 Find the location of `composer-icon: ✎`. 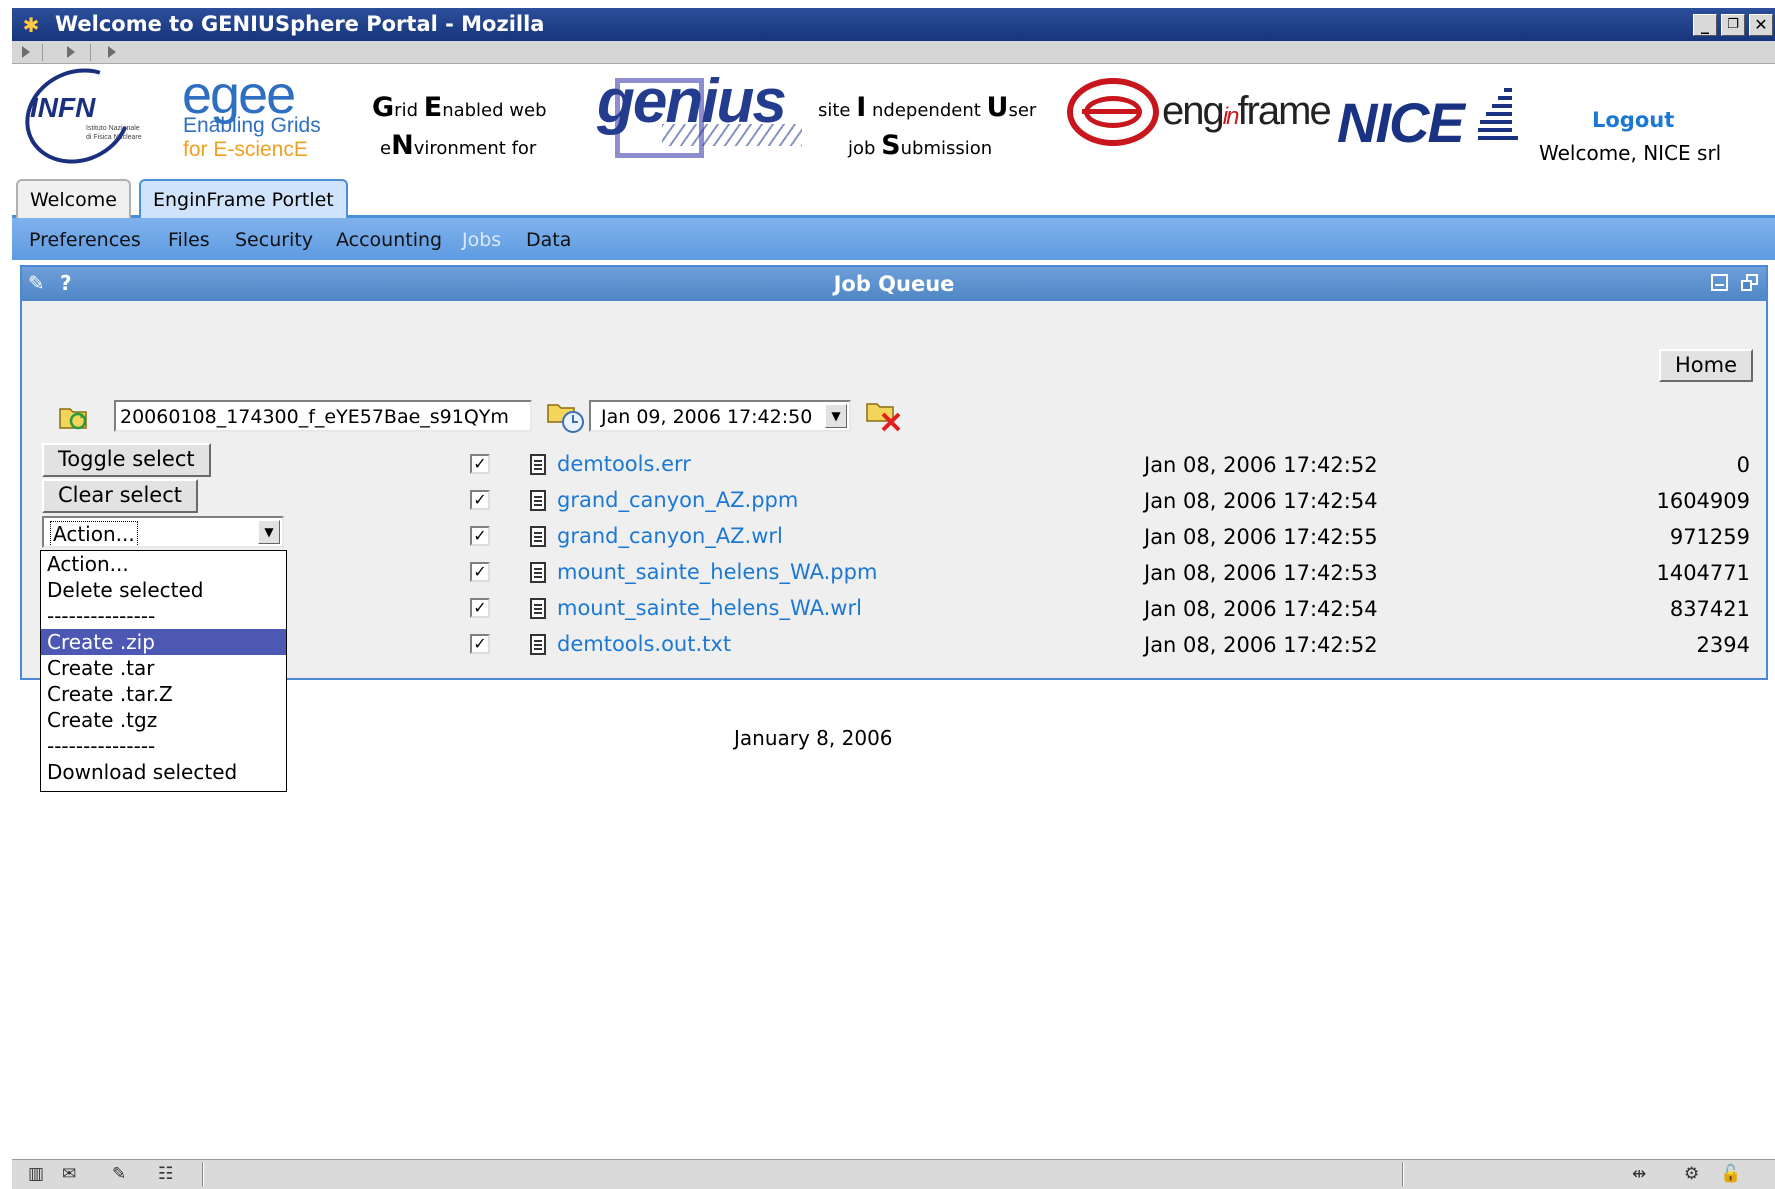

composer-icon: ✎ is located at coordinates (119, 1174).